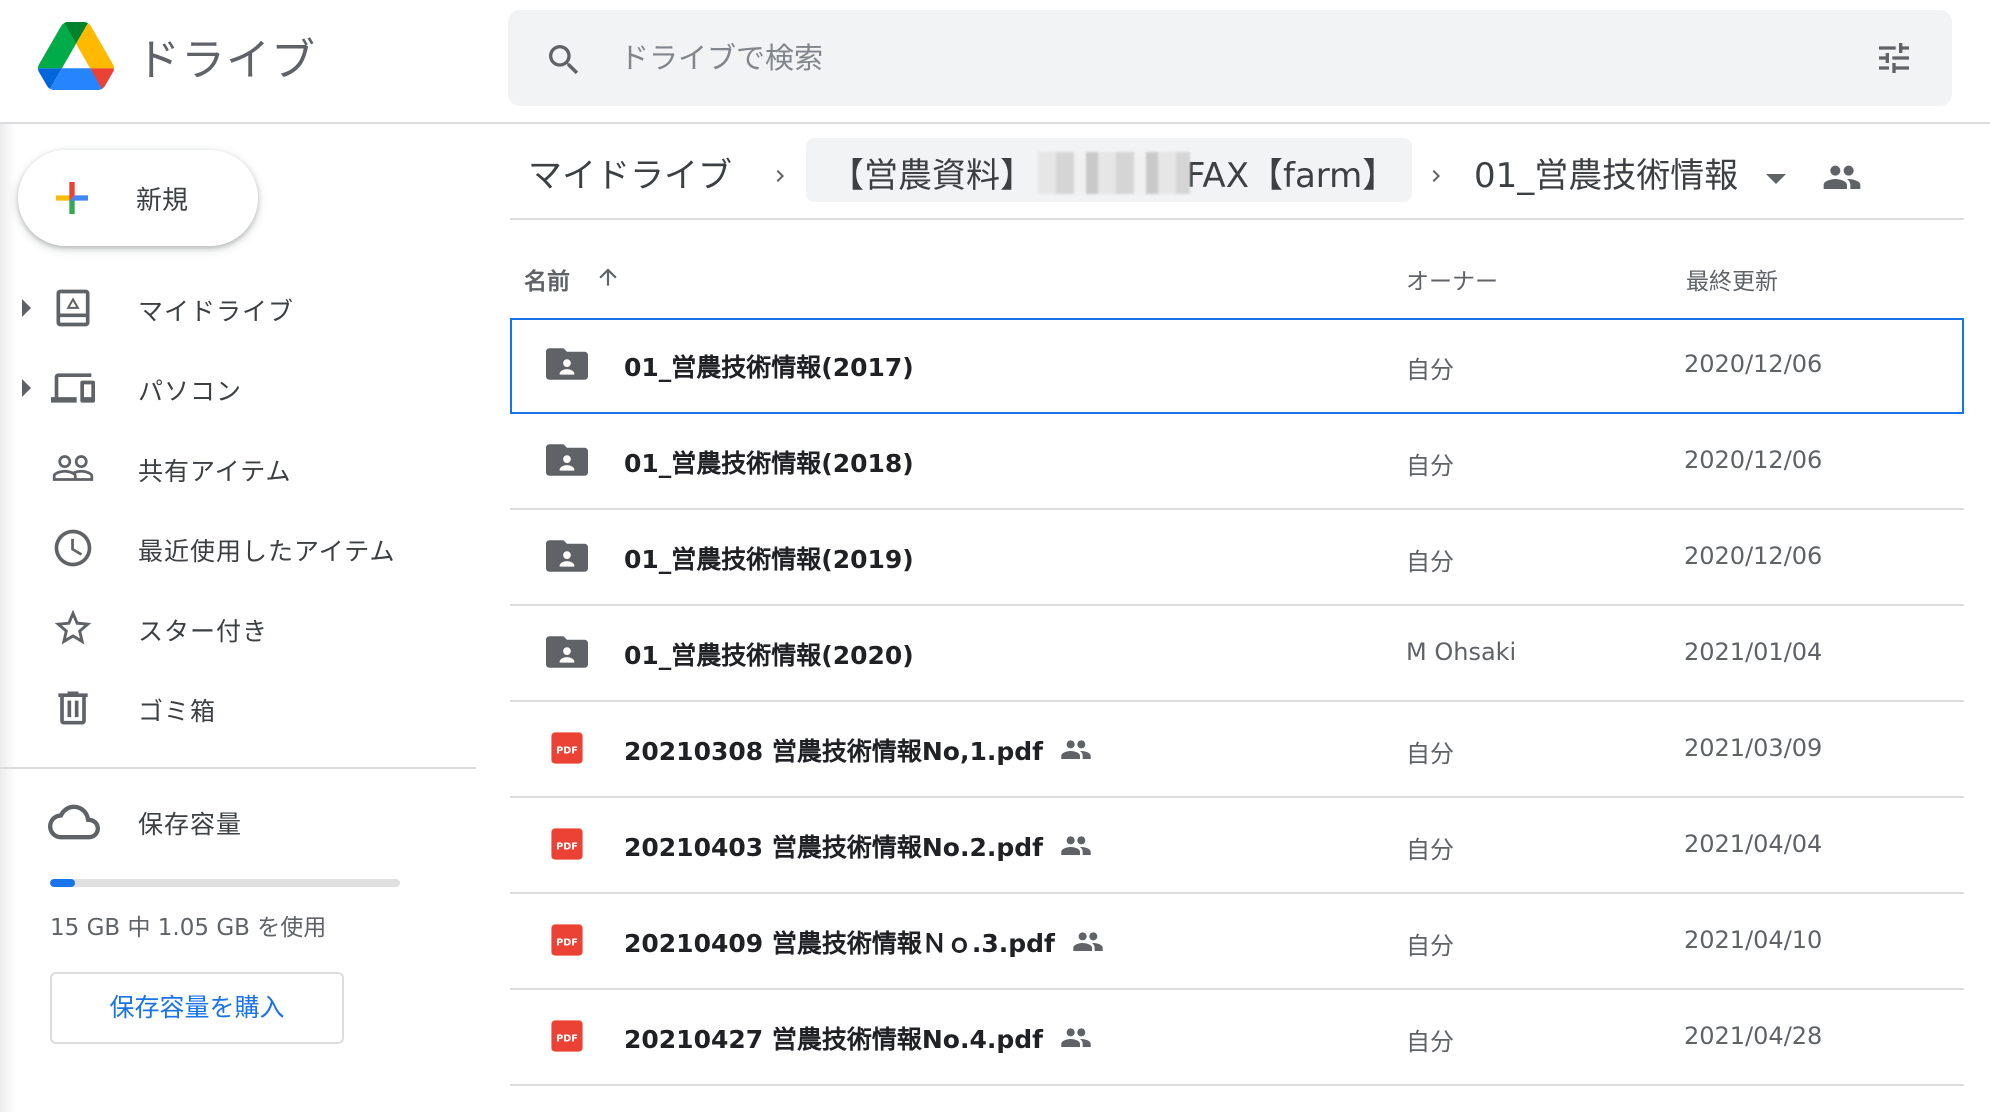  What do you see at coordinates (1237, 558) in the screenshot?
I see `file-row: 01_営農技術情報(2019) 自分 2020/12/06` at bounding box center [1237, 558].